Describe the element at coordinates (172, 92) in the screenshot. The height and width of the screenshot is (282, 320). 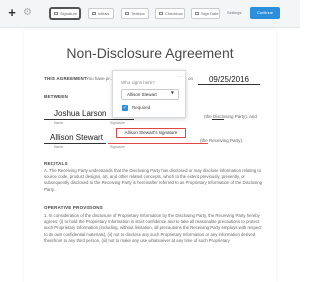
I see `chevron-down-icon: ▼` at that location.